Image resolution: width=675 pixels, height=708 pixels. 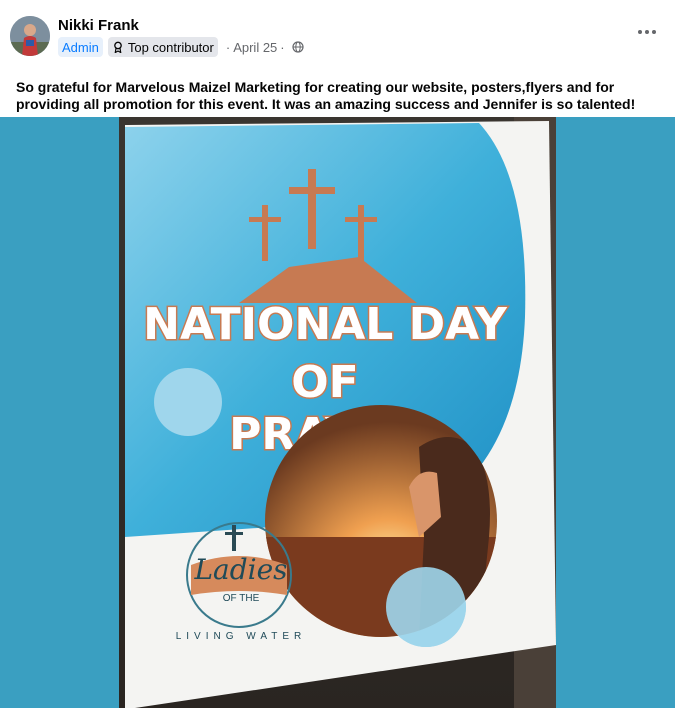 I want to click on top-contributor-label: Top contributor, so click(x=170, y=47).